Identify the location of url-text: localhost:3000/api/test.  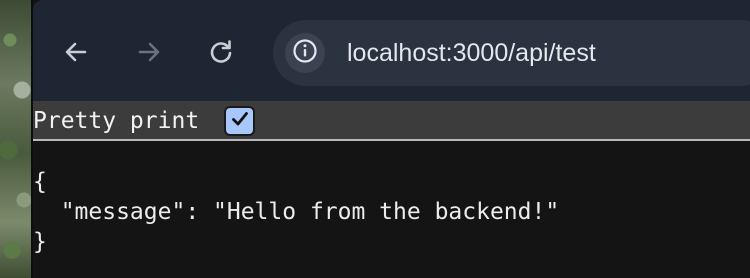
(471, 53).